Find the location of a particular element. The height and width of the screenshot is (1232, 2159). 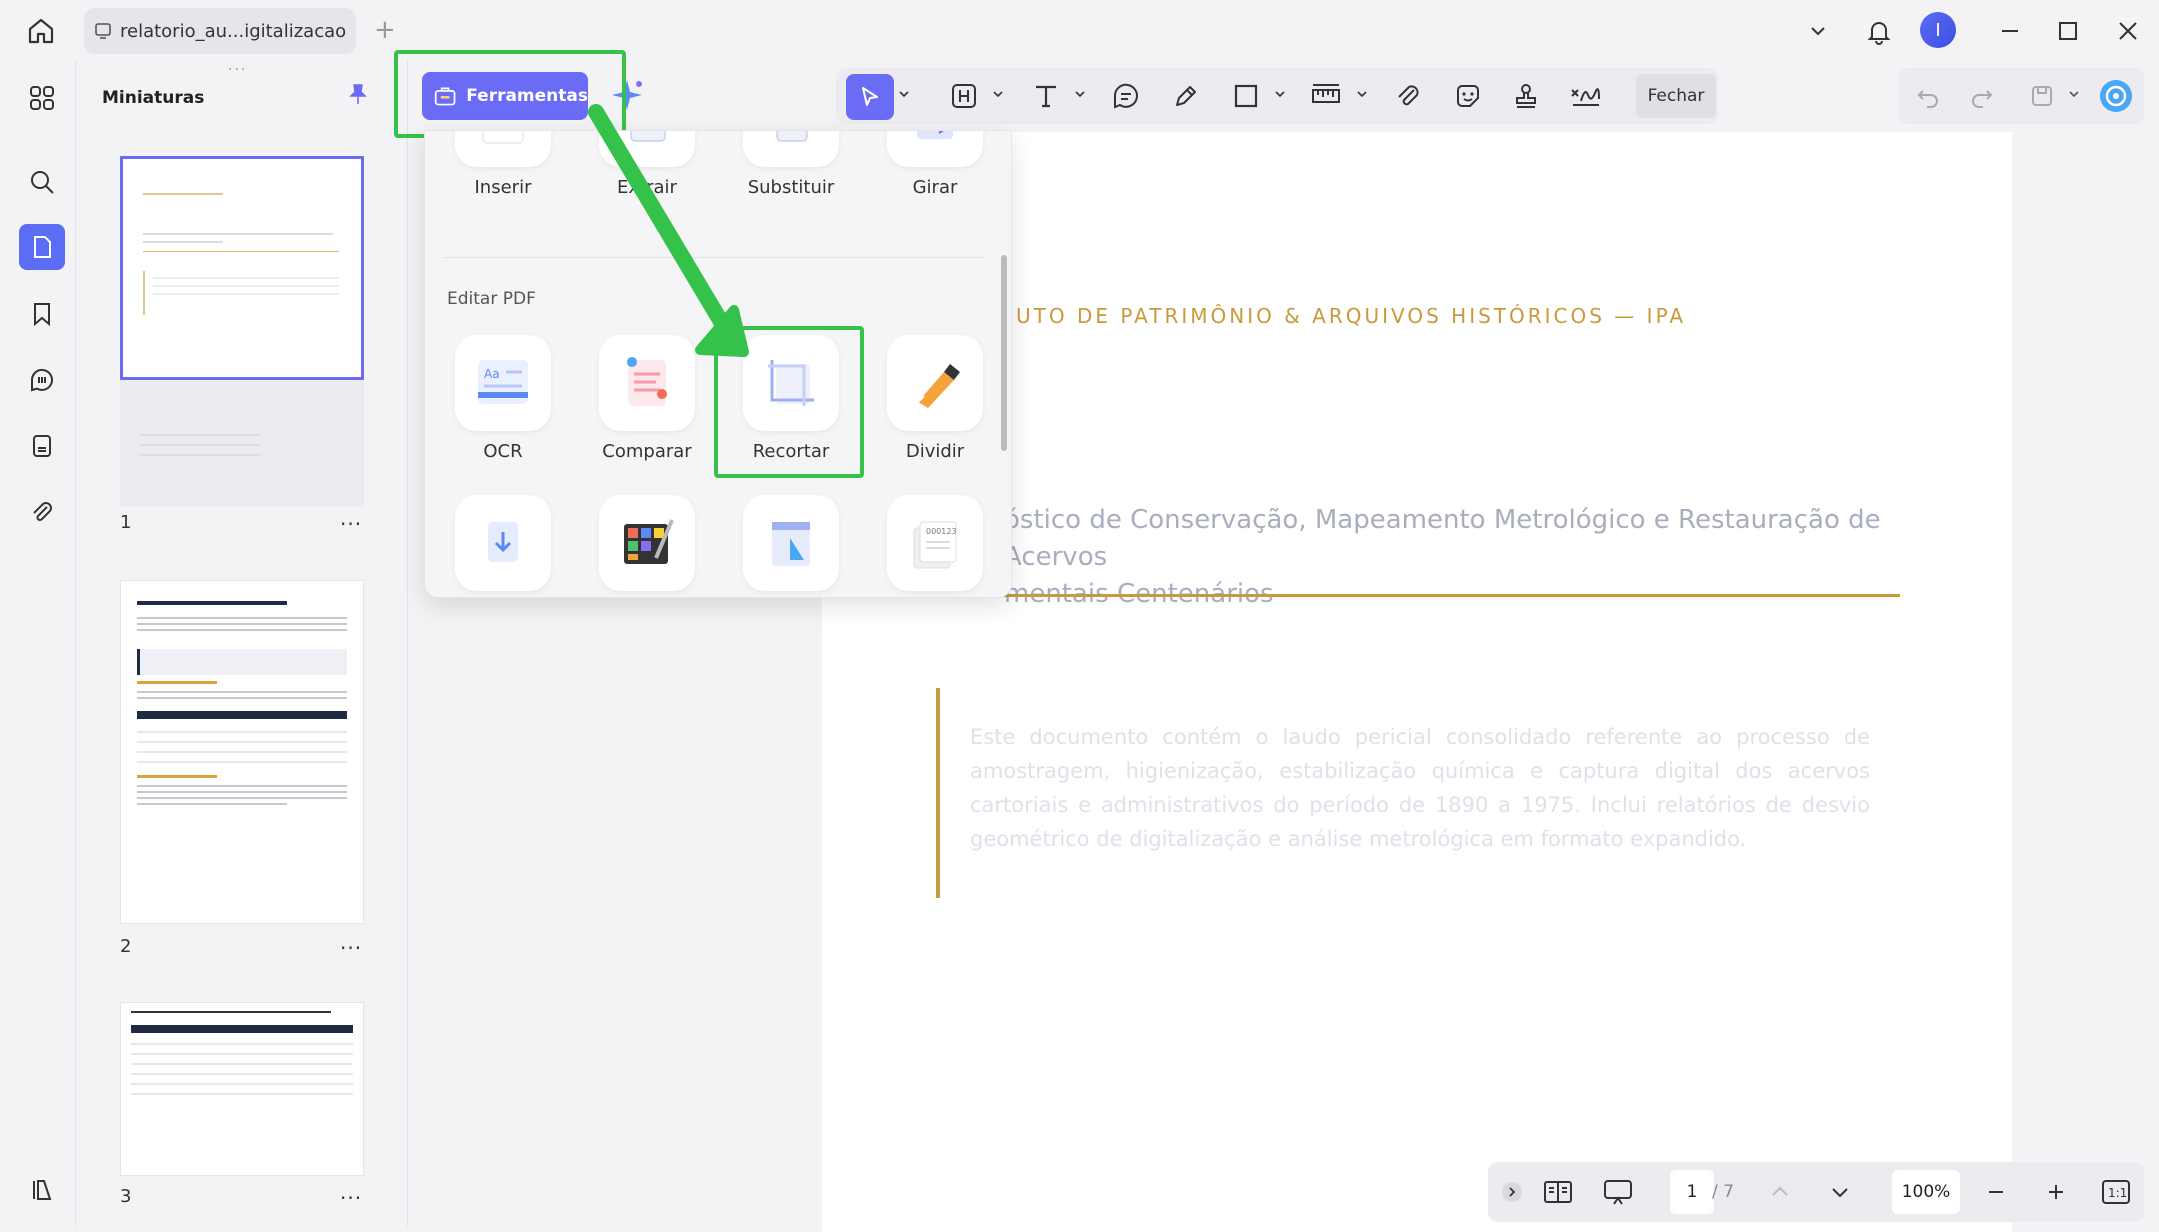

bates-number-tool: 000123 is located at coordinates (935, 546).